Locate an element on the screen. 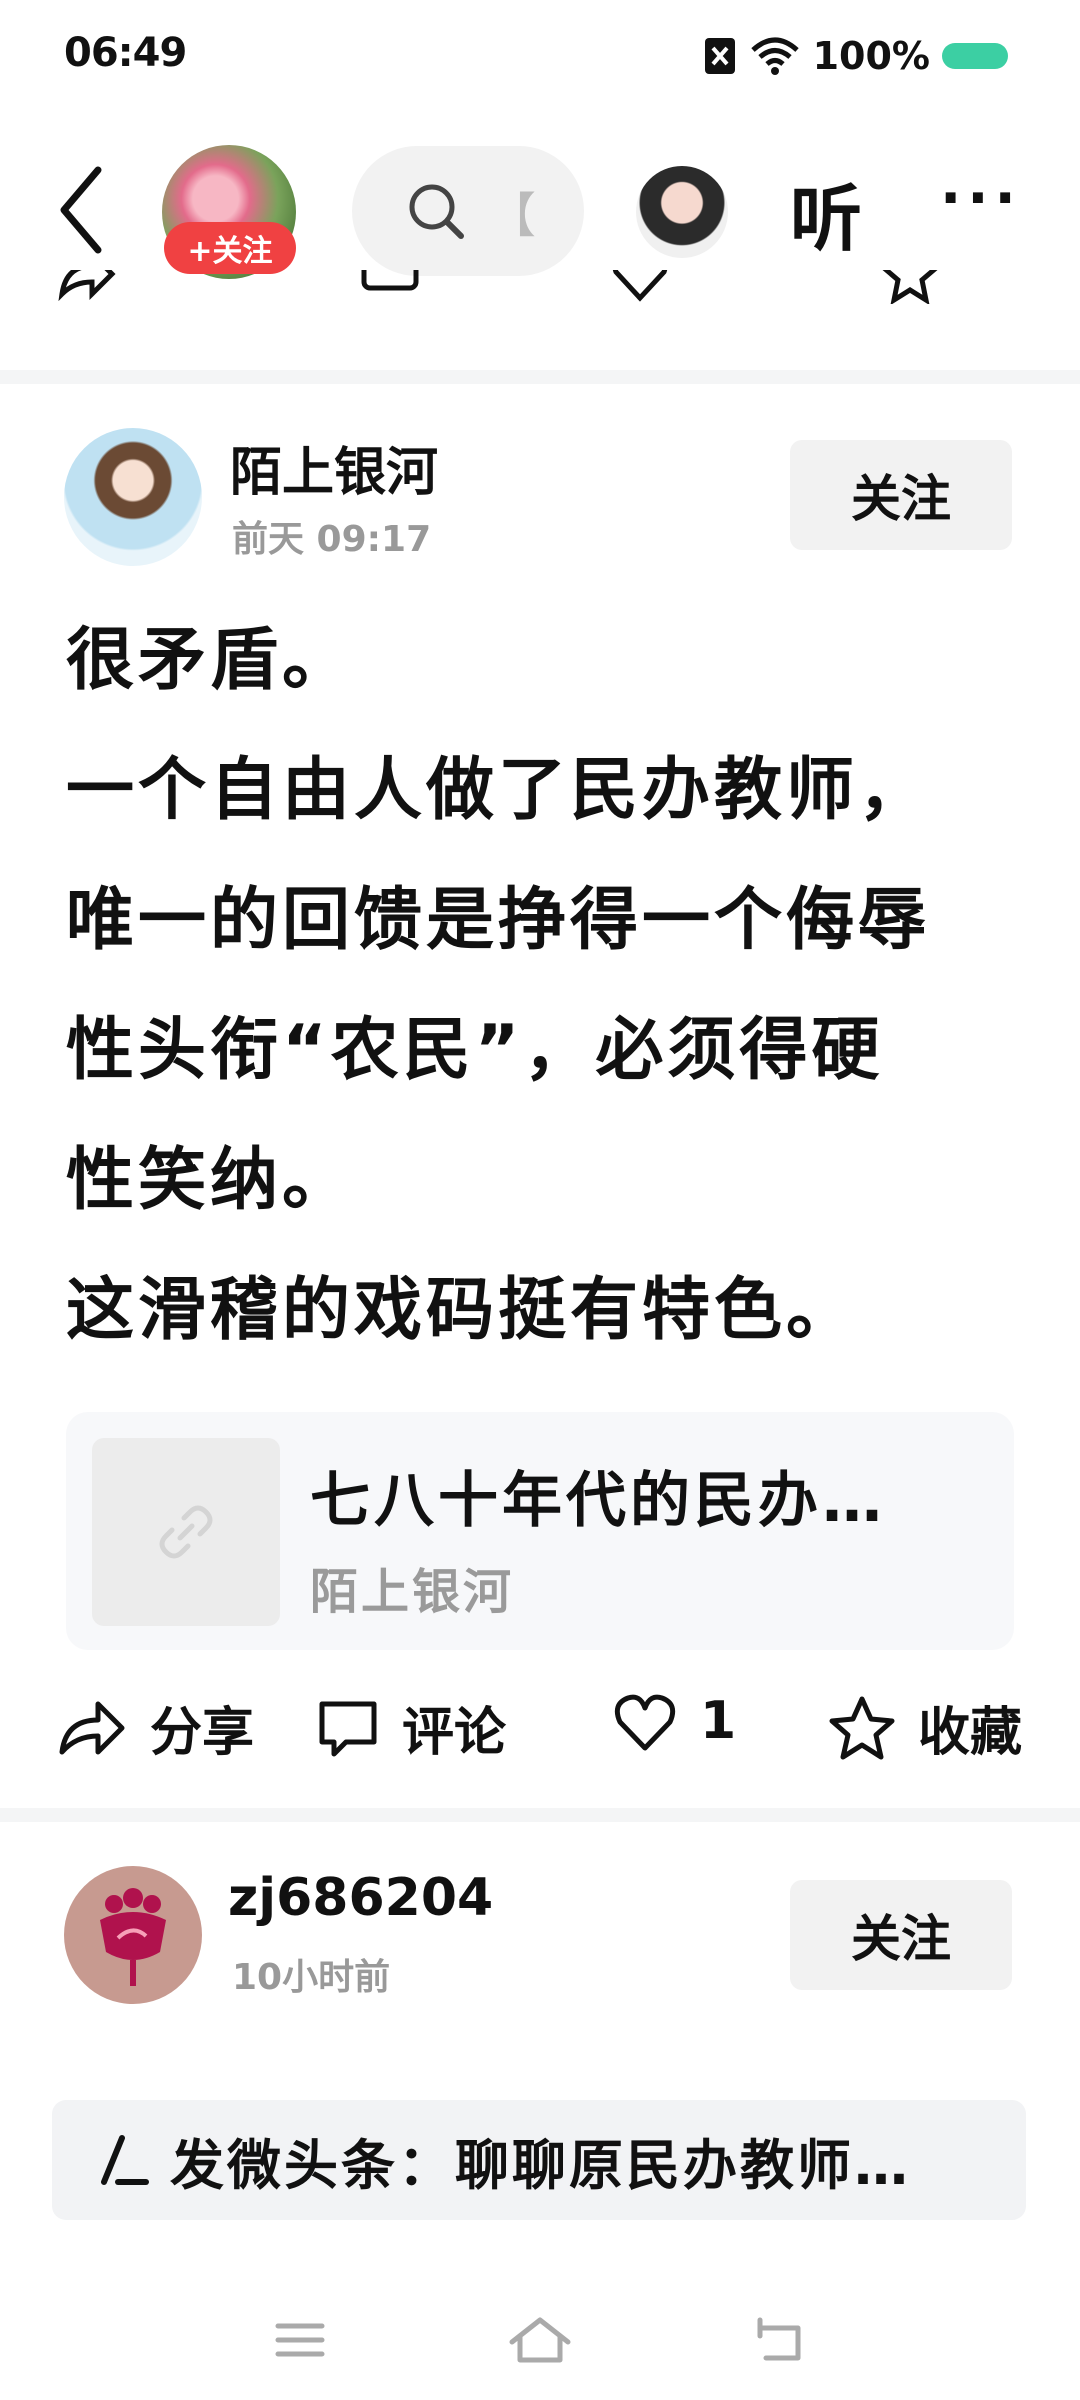  favorite-icon is located at coordinates (910, 287).